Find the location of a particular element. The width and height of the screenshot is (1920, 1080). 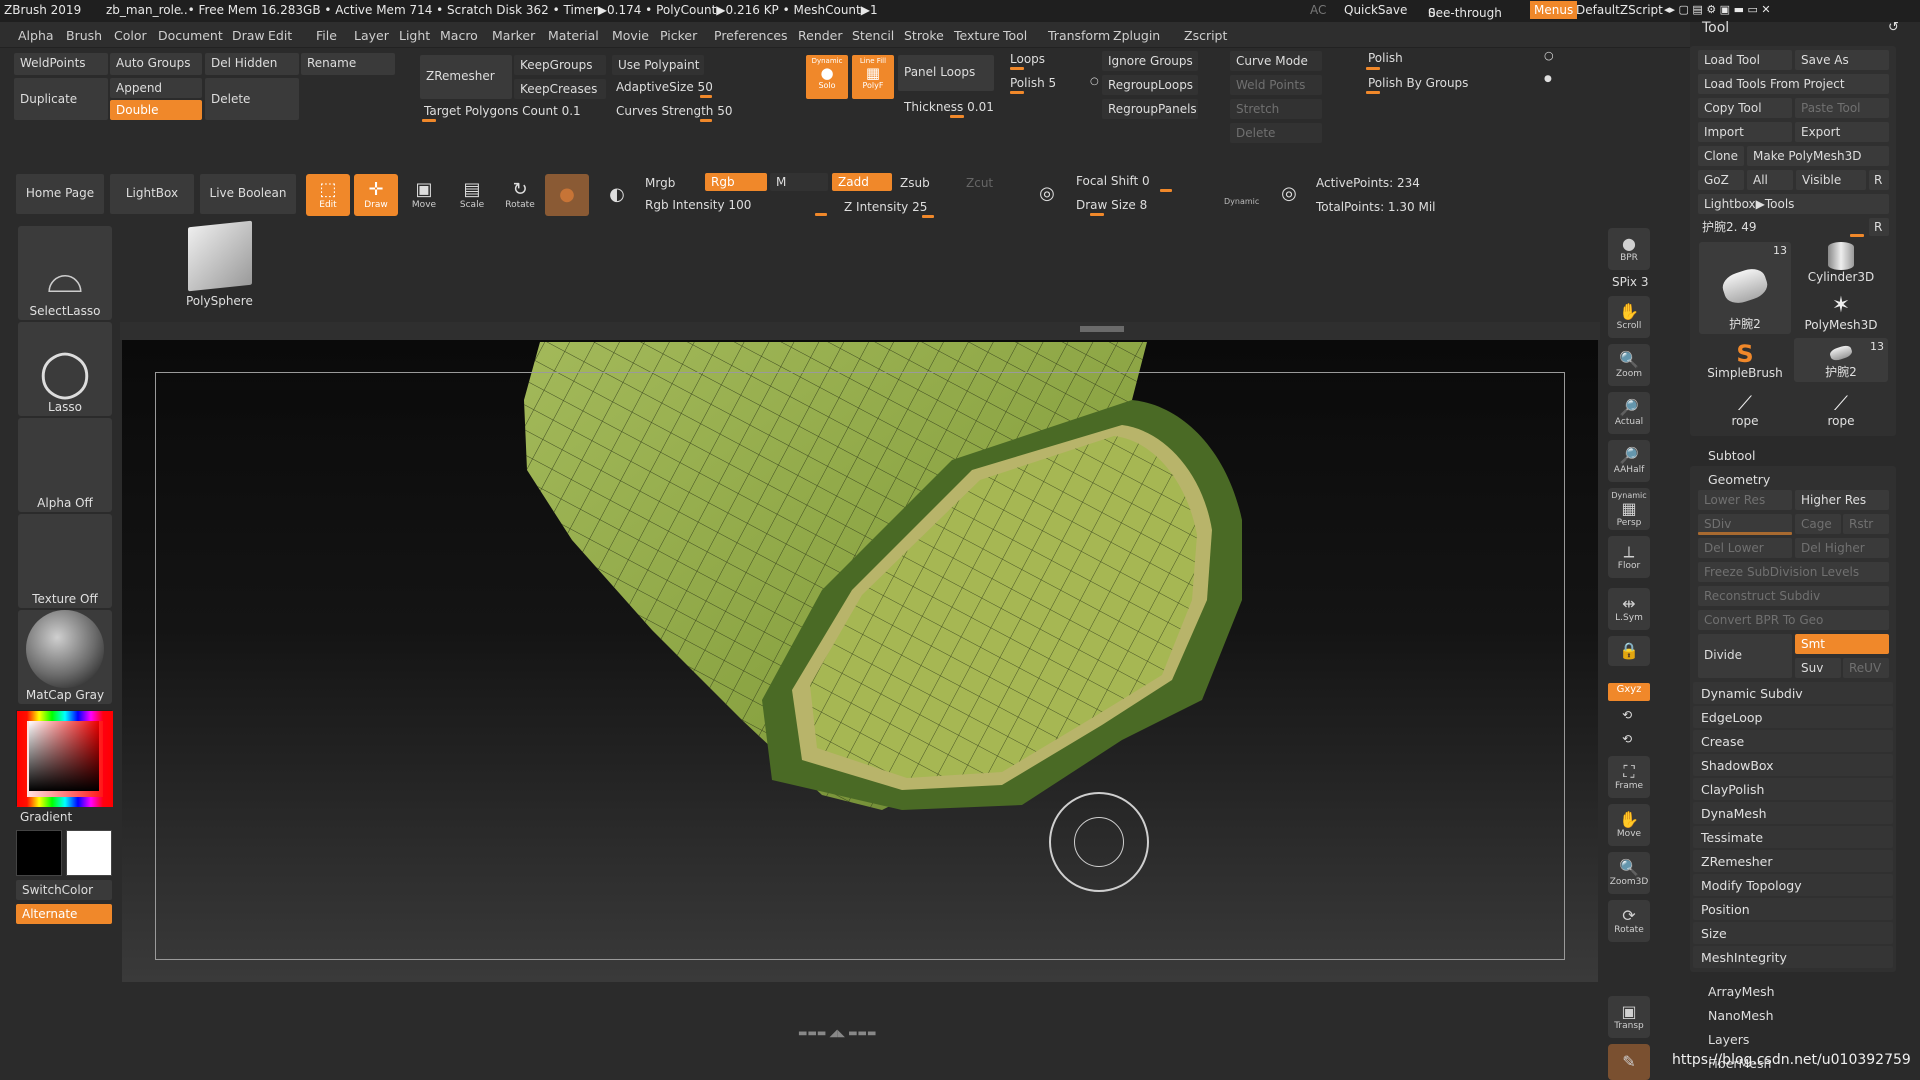

rotate-button: ↻ Rotate is located at coordinates (520, 195).